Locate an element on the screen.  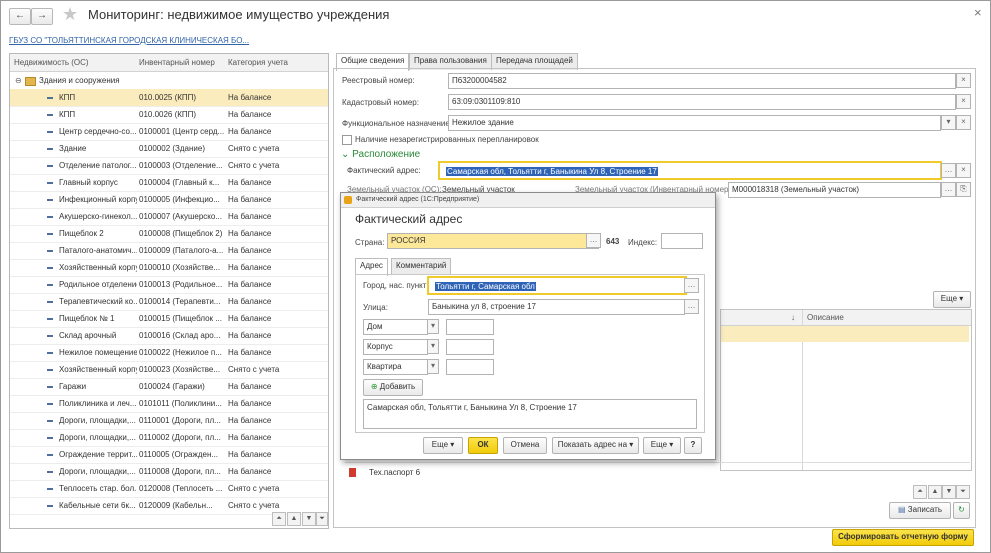
index-field is located at coordinates (682, 241).